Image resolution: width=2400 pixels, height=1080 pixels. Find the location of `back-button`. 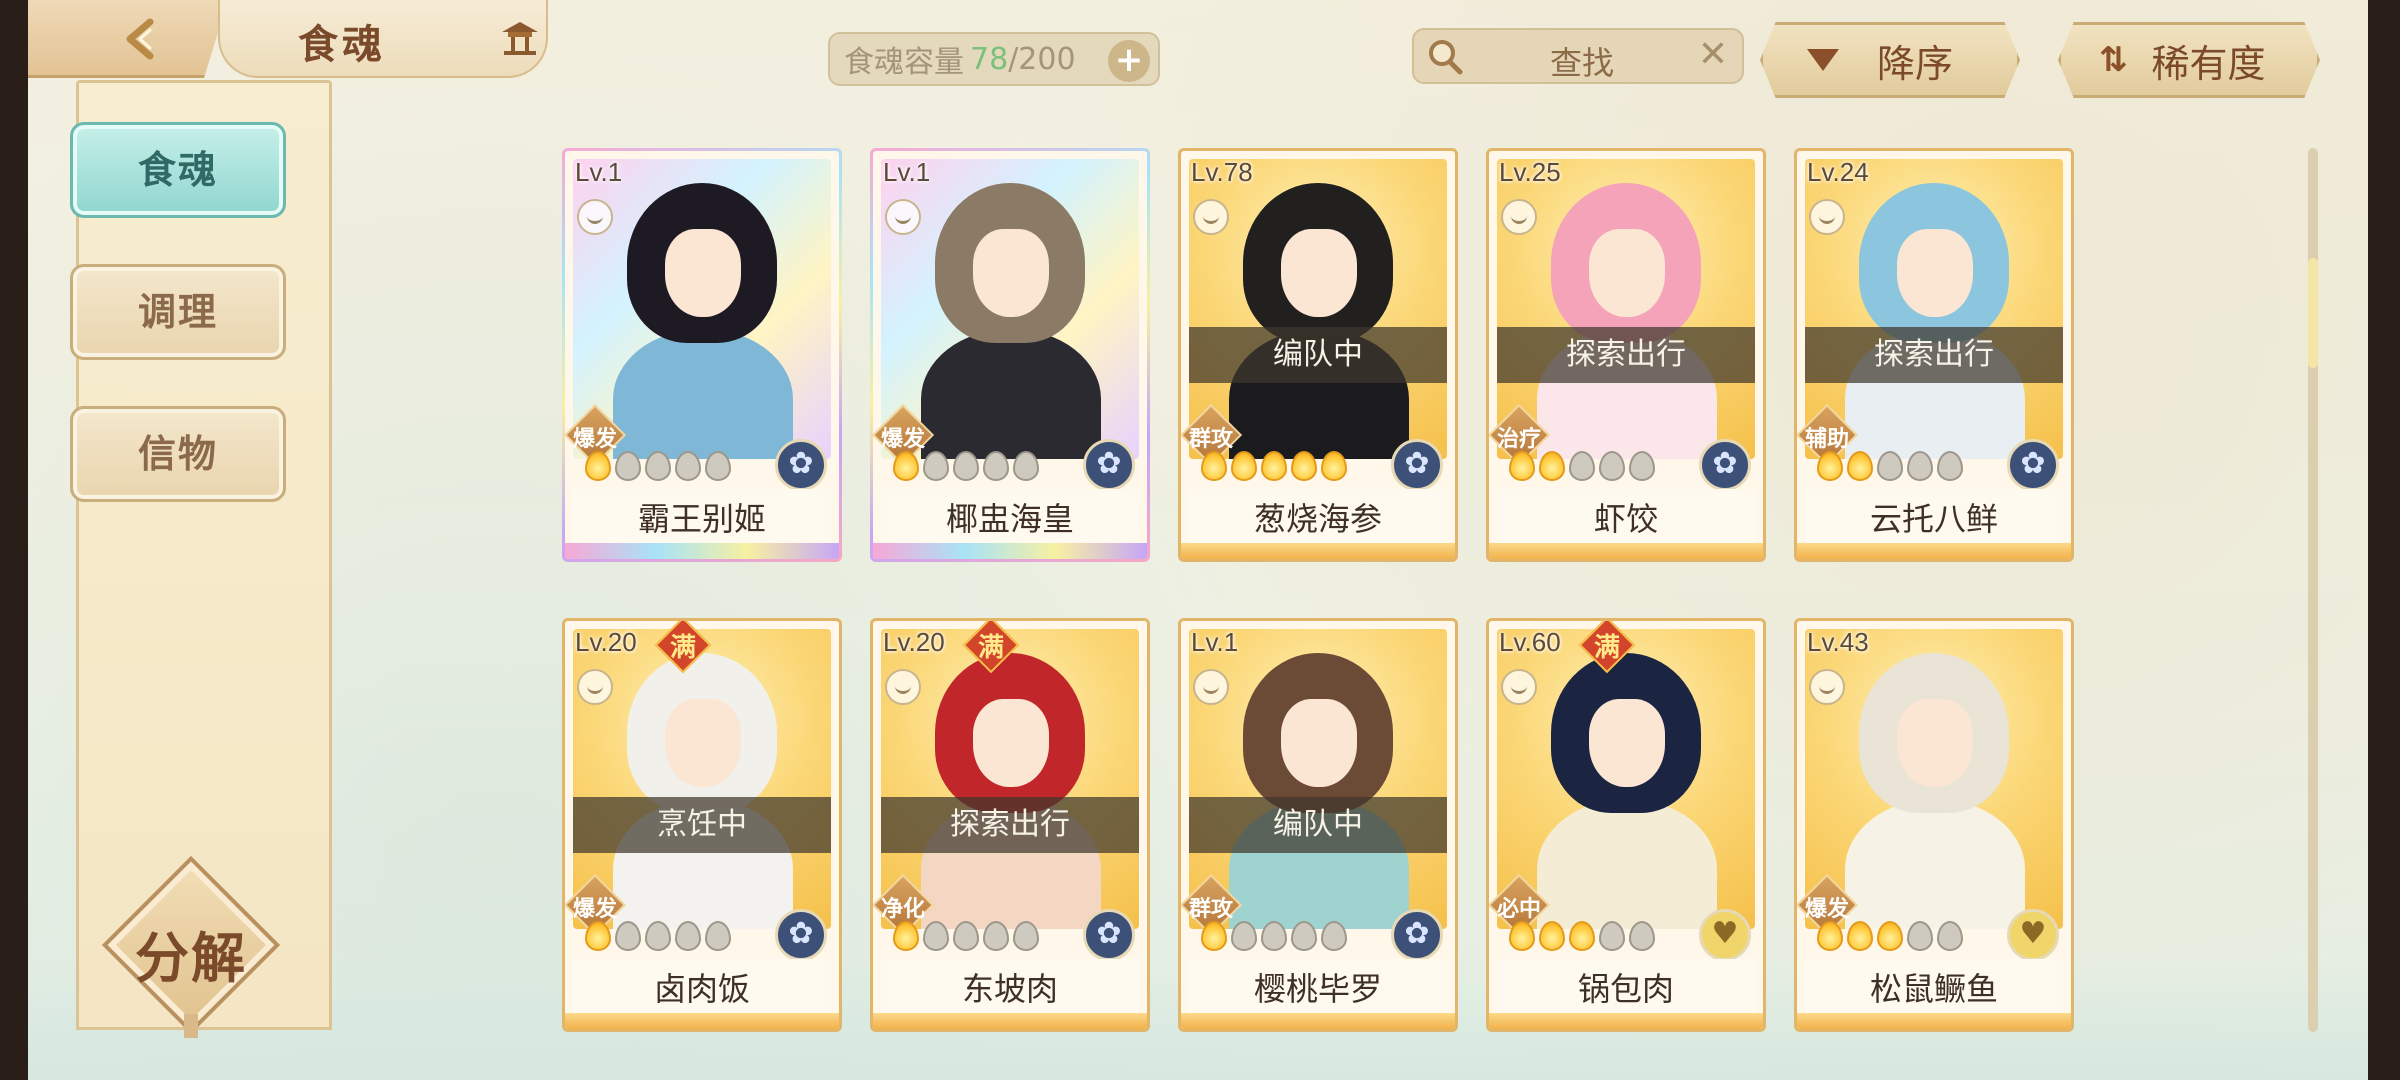

back-button is located at coordinates (128, 39).